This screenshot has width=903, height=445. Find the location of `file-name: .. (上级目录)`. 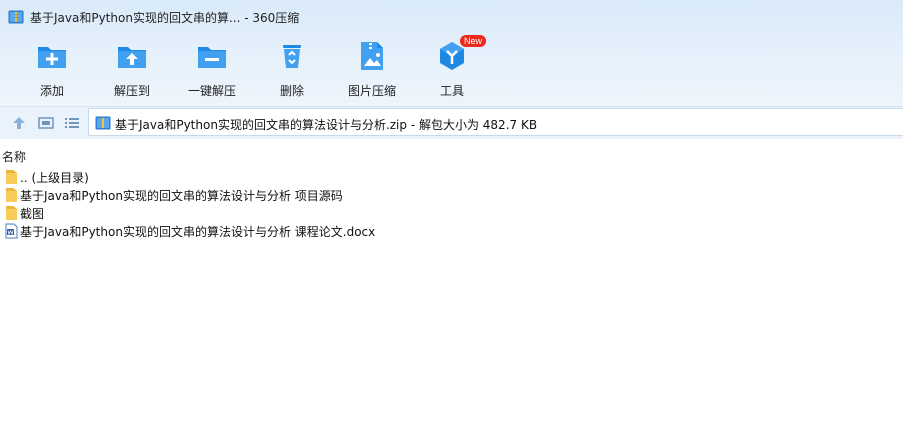

file-name: .. (上级目录) is located at coordinates (54, 178).